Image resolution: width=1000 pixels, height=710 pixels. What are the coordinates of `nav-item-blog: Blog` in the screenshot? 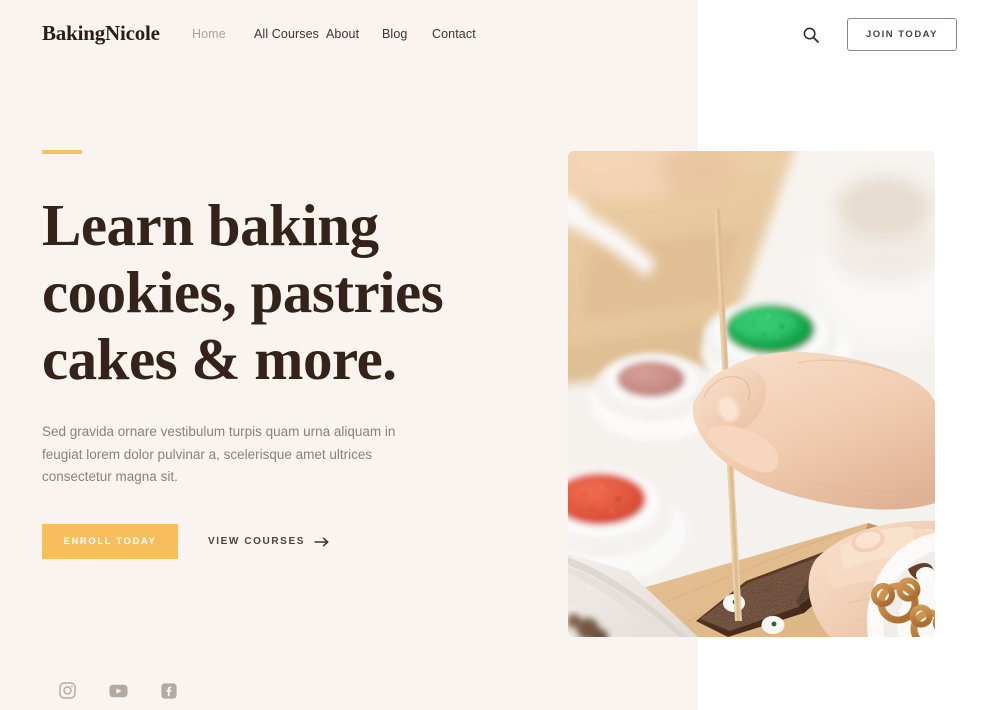 It's located at (407, 34).